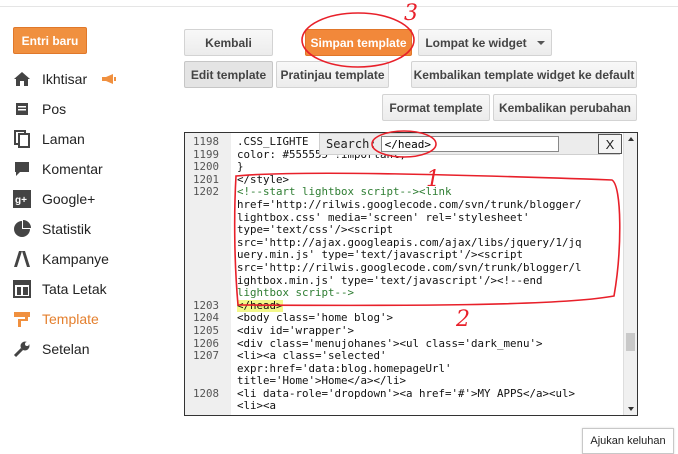 This screenshot has height=454, width=678. I want to click on home-icon, so click(22, 79).